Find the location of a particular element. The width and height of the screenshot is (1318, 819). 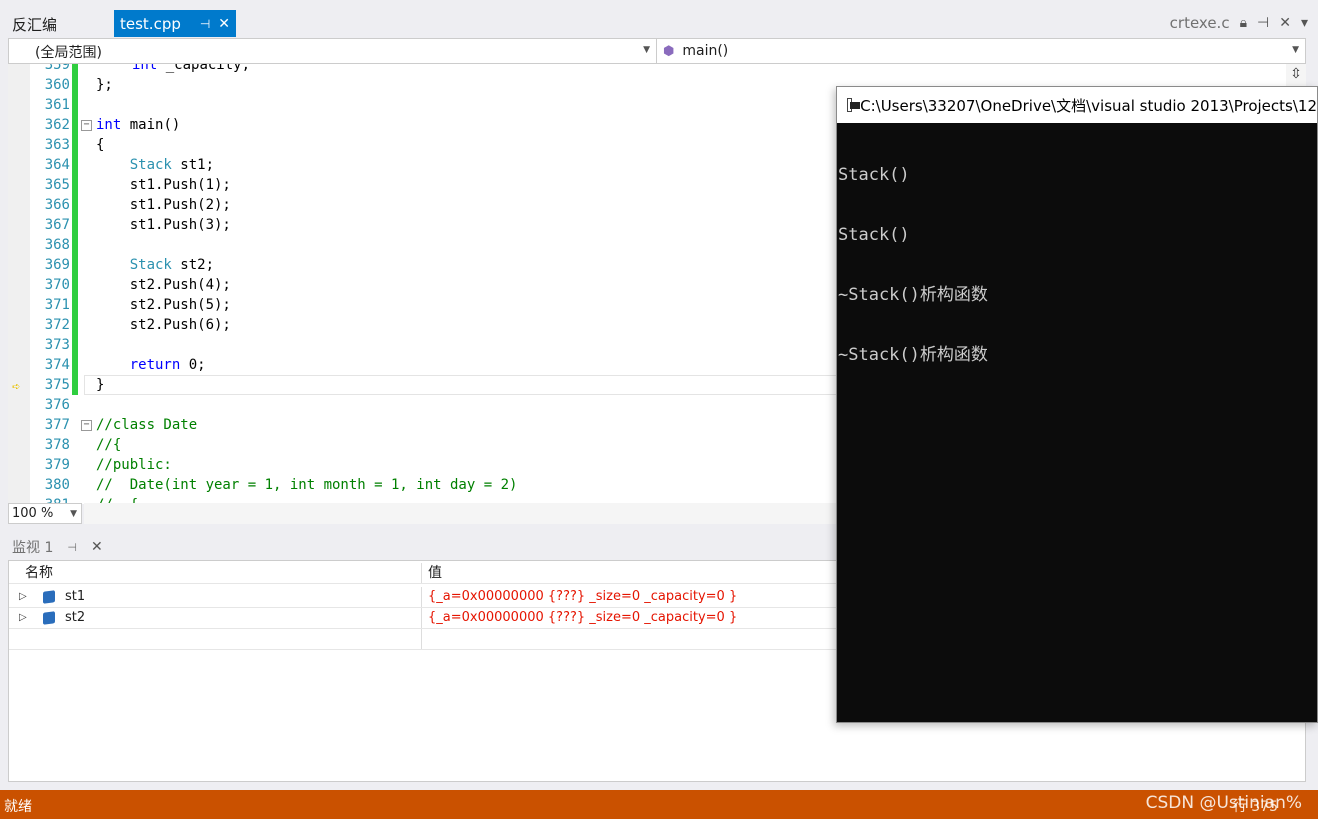

code-text: st2.Push(4); is located at coordinates (163, 285).